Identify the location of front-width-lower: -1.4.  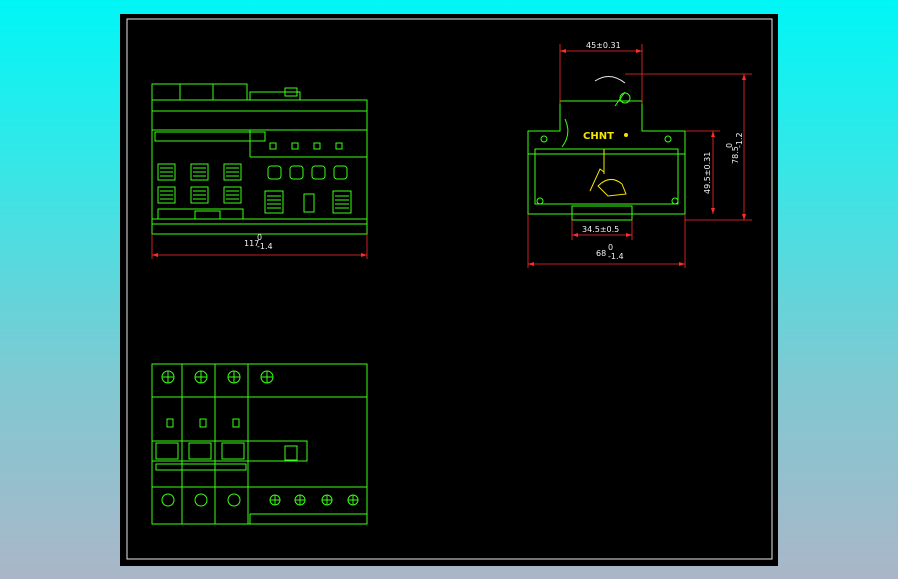
(265, 246).